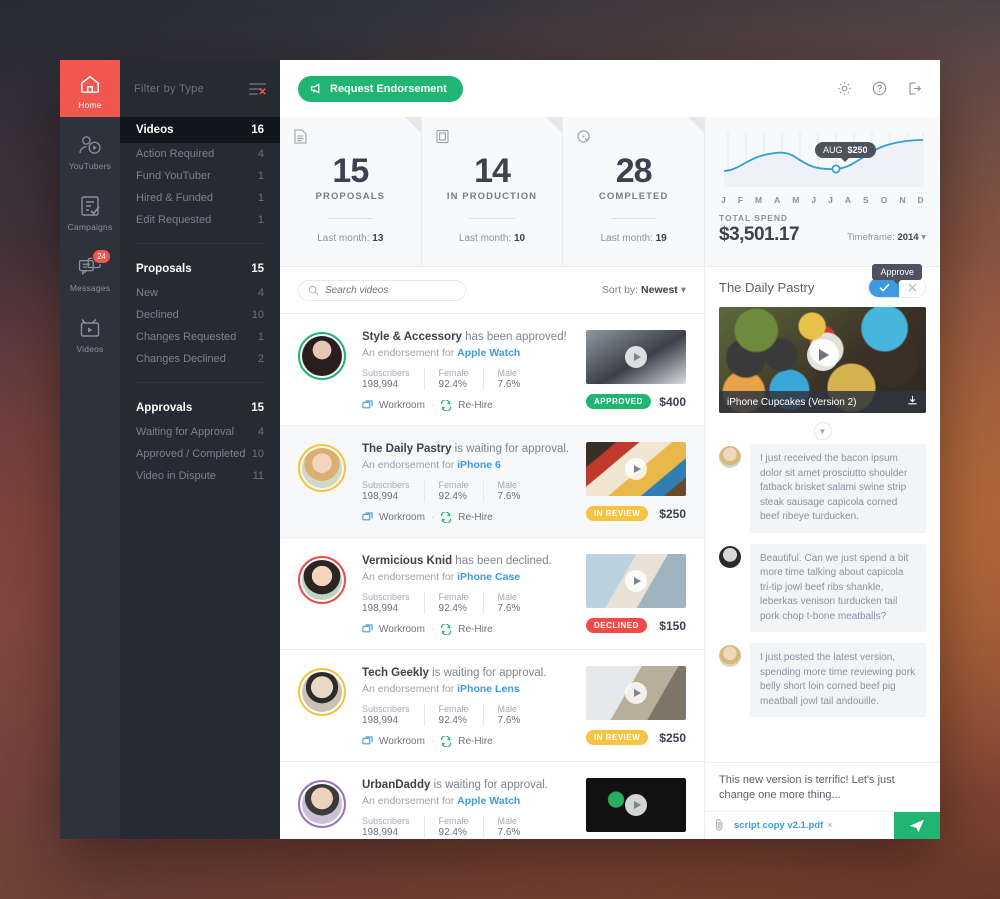 The width and height of the screenshot is (1000, 899). Describe the element at coordinates (914, 88) in the screenshot. I see `logout-icon` at that location.